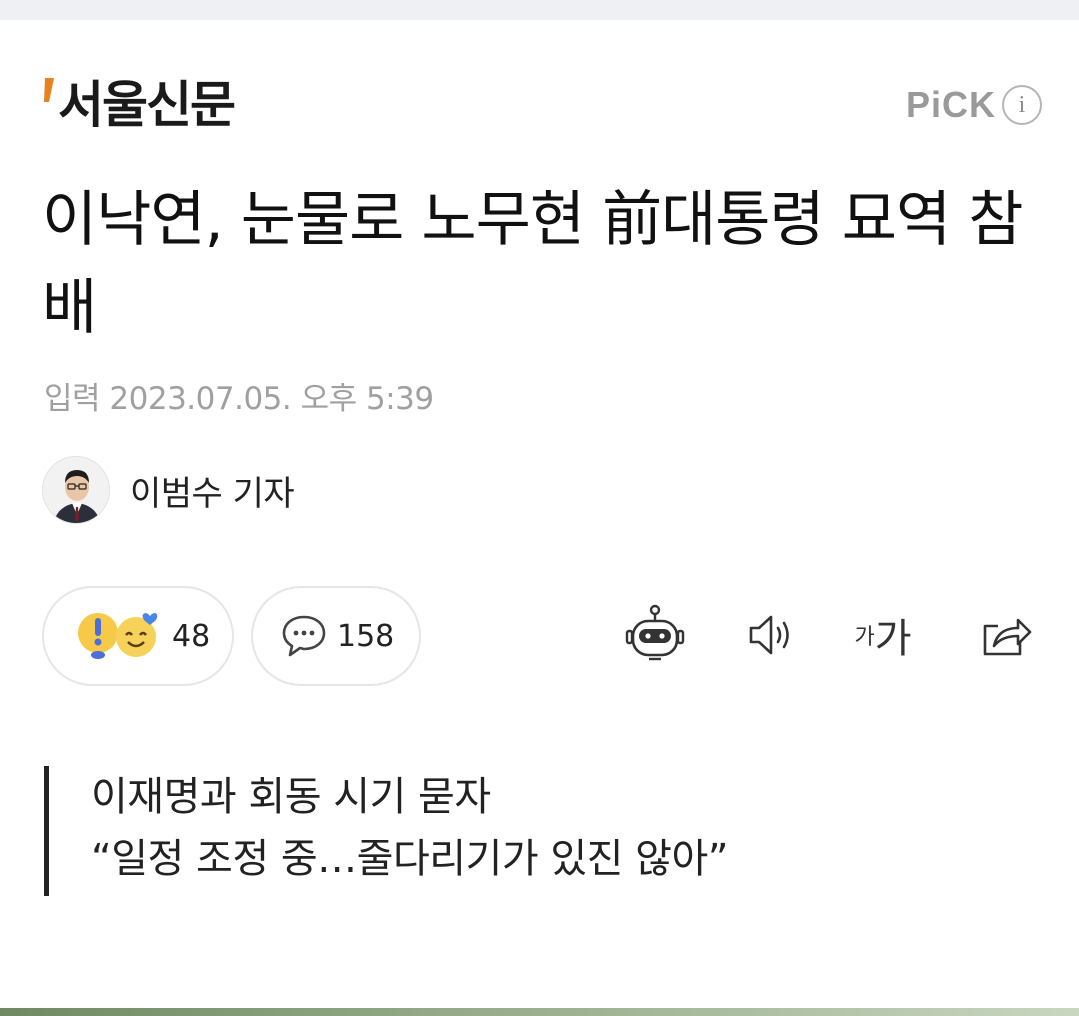  I want to click on article-header: 서울신문 PiCK i, so click(542, 106).